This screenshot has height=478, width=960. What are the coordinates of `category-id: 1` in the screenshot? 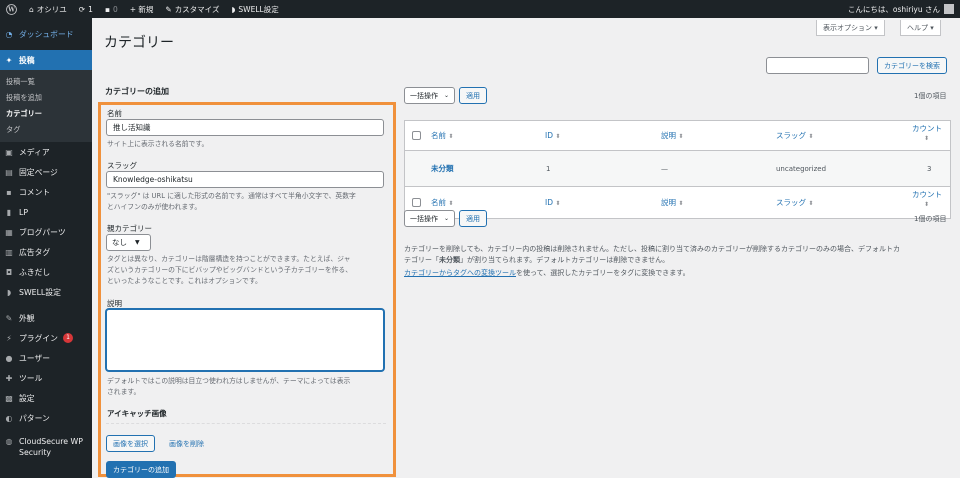 It's located at (548, 168).